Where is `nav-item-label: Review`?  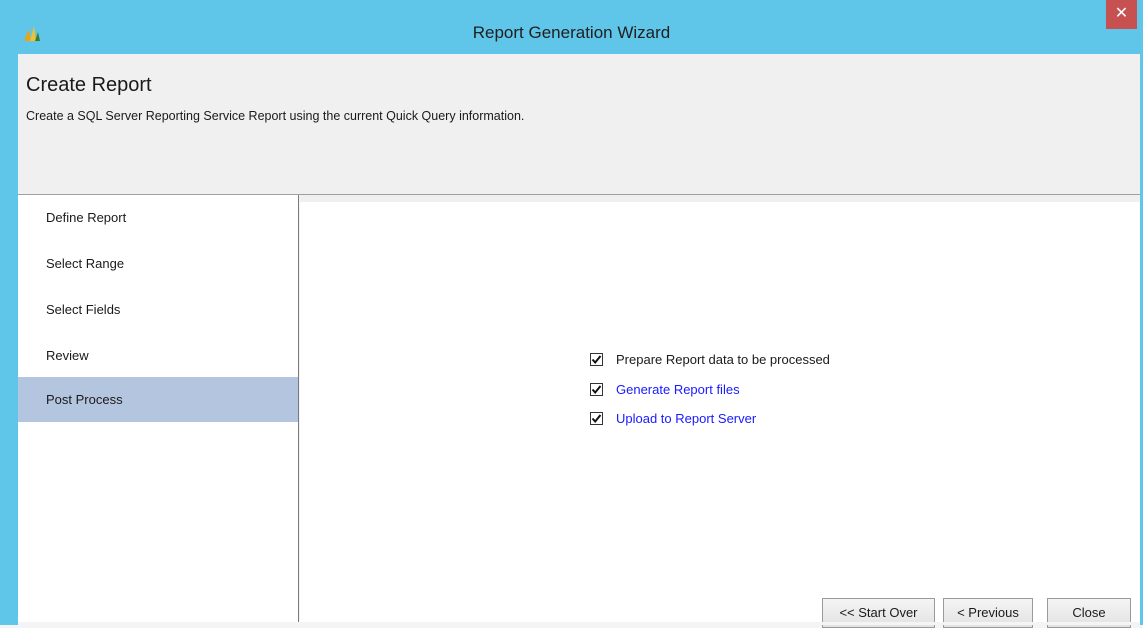
nav-item-label: Review is located at coordinates (67, 355).